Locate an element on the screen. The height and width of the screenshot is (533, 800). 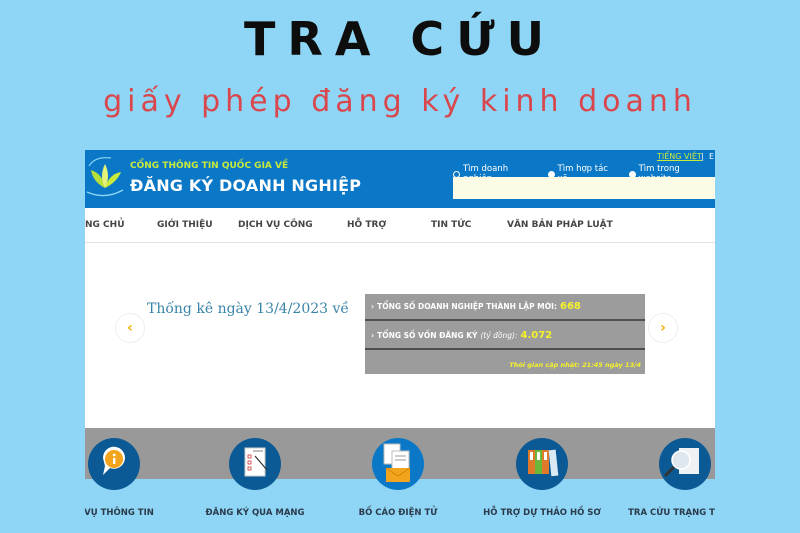
stat-label: TỔNG SỐ VỐN ĐĂNG KÝ is located at coordinates (427, 335).